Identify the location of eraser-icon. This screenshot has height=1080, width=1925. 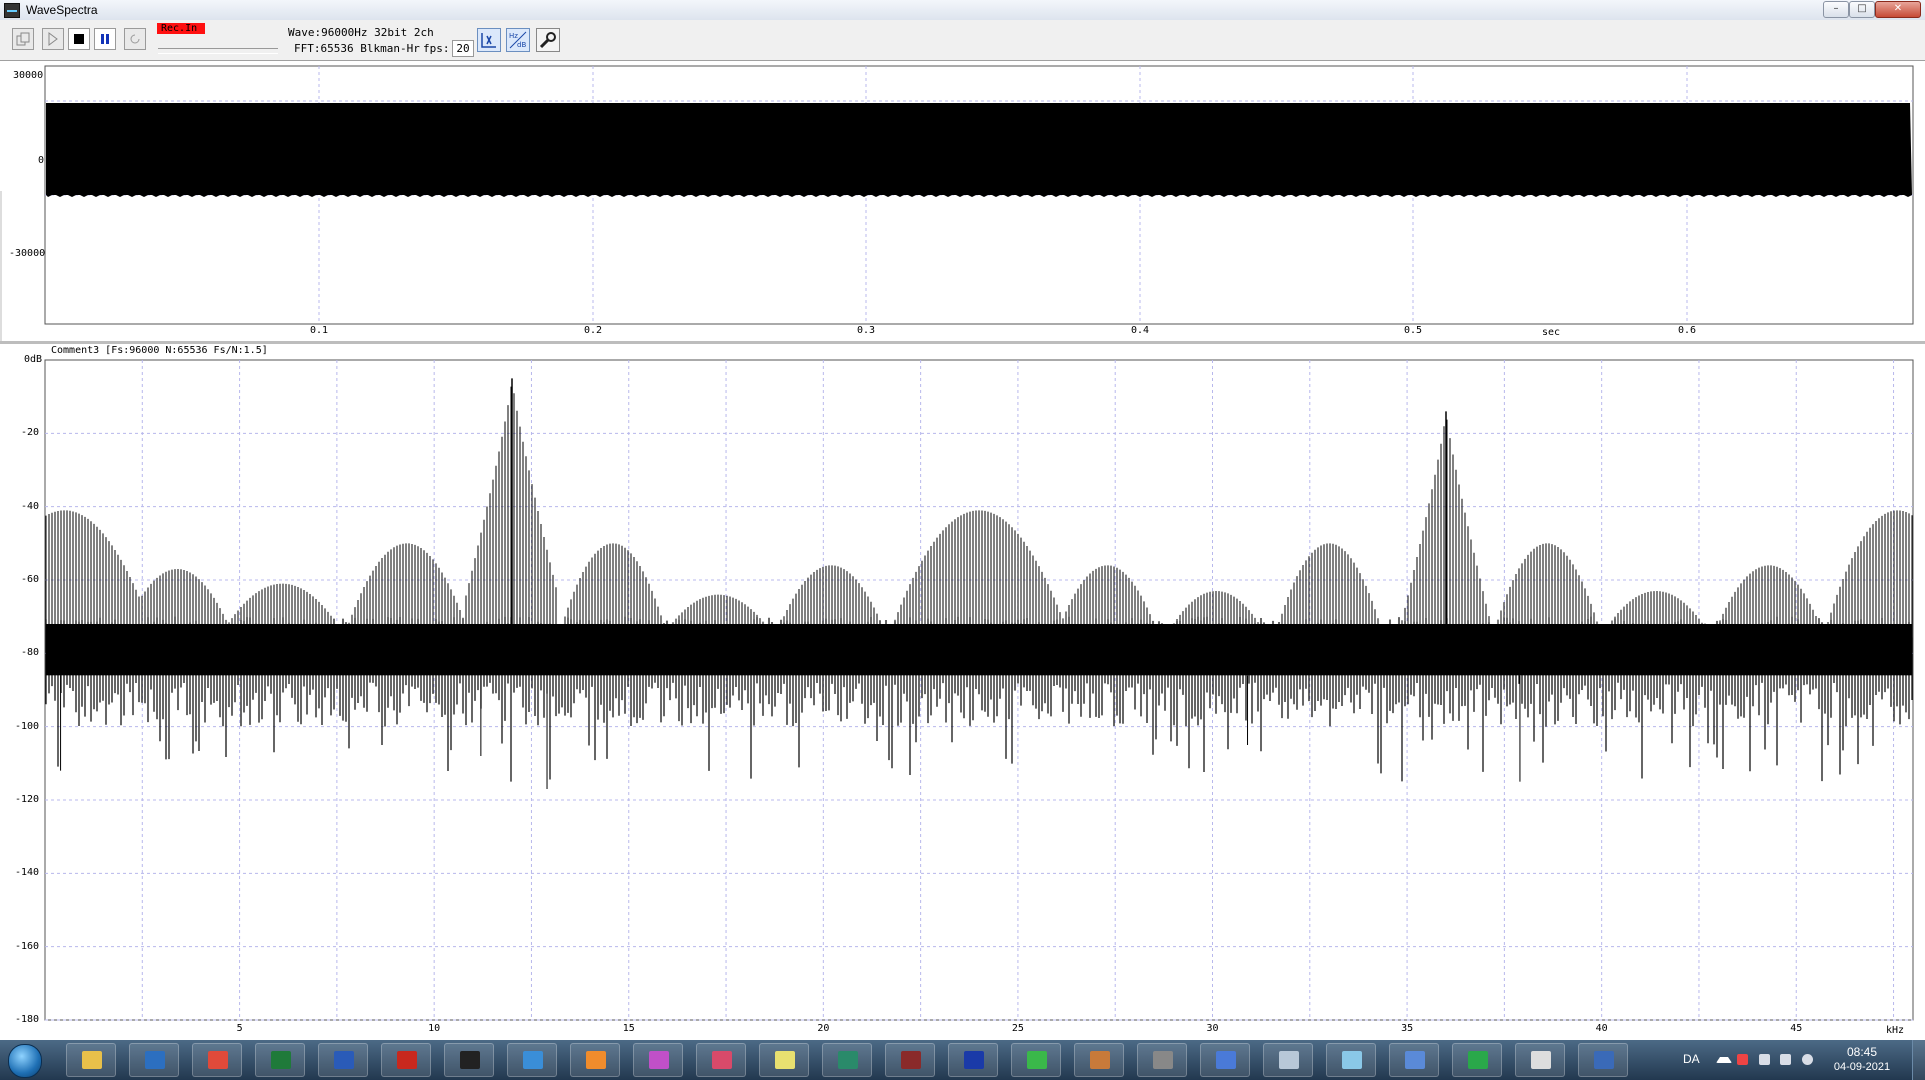
(1352, 1060).